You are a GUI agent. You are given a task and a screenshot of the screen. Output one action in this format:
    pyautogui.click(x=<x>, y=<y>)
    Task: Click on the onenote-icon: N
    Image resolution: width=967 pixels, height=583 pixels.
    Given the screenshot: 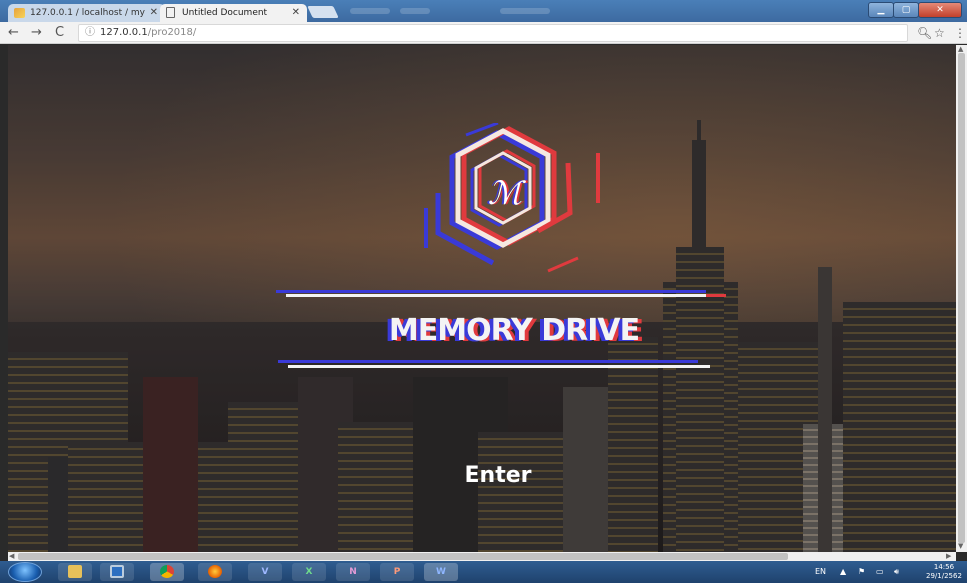 What is the action you would take?
    pyautogui.click(x=353, y=572)
    